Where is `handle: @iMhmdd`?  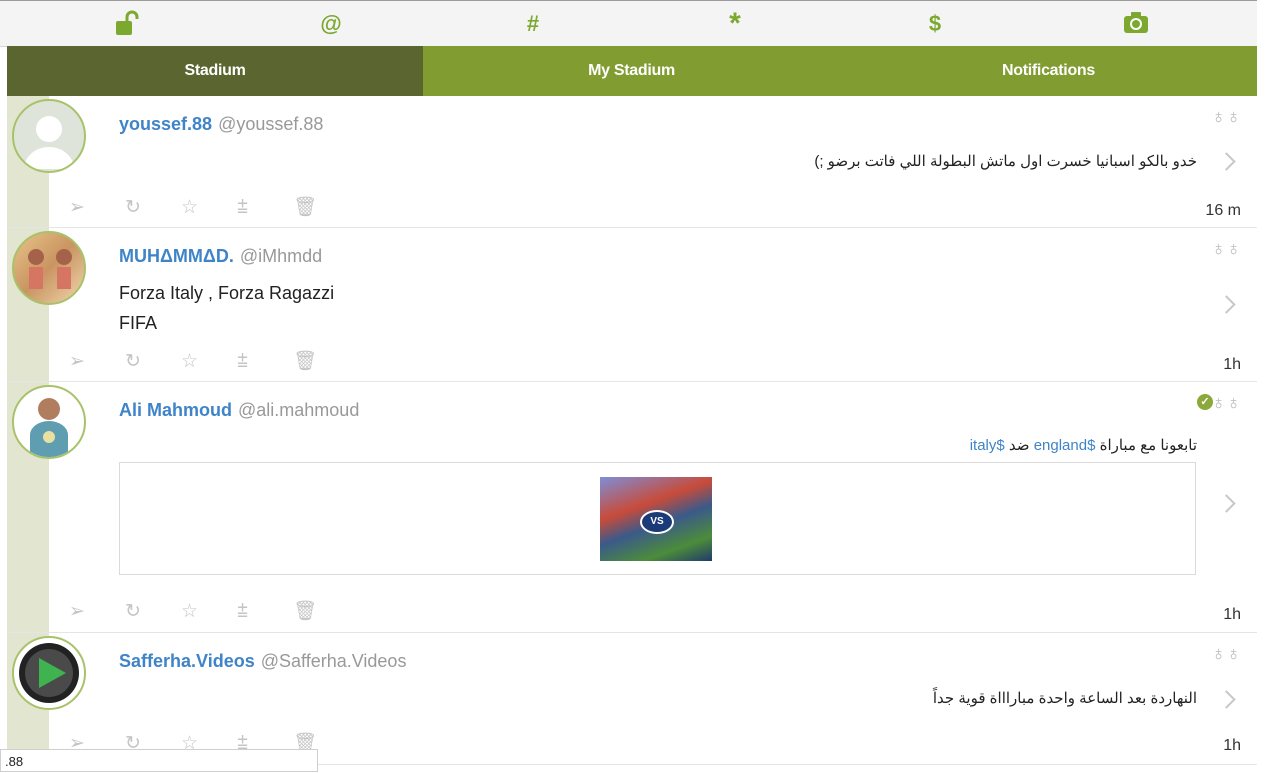 handle: @iMhmdd is located at coordinates (281, 256).